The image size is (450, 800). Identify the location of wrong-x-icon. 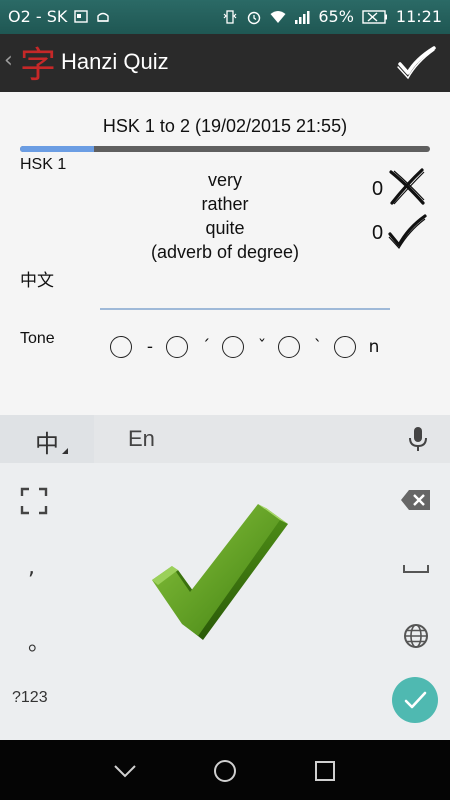
(407, 186).